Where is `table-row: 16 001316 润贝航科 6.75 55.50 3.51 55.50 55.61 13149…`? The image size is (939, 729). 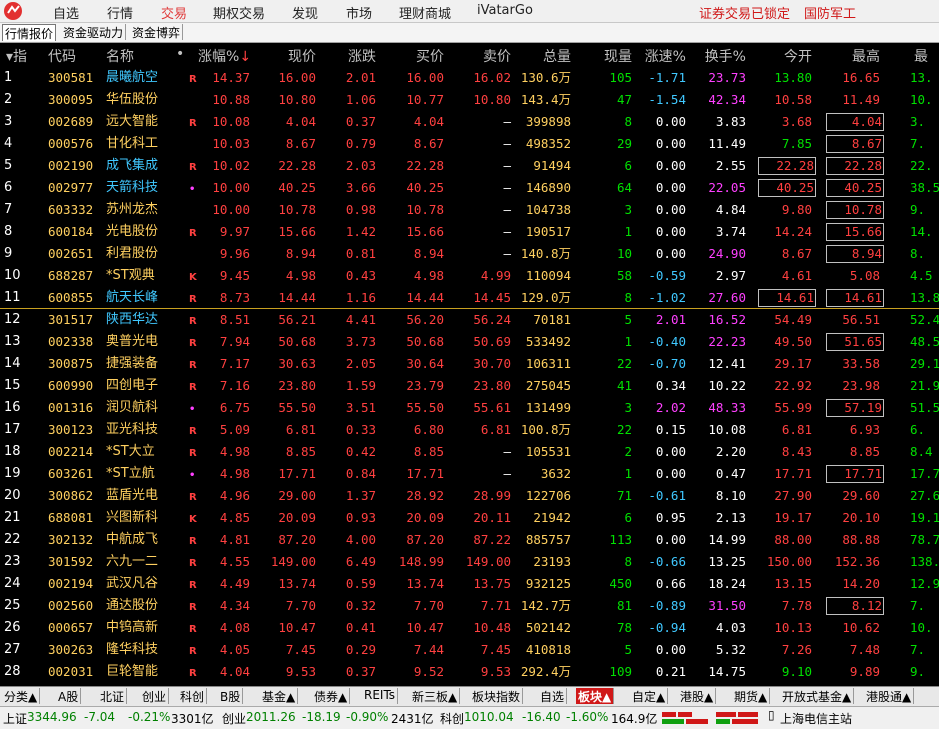 table-row: 16 001316 润贝航科 6.75 55.50 3.51 55.50 55.61 13149… is located at coordinates (469, 408).